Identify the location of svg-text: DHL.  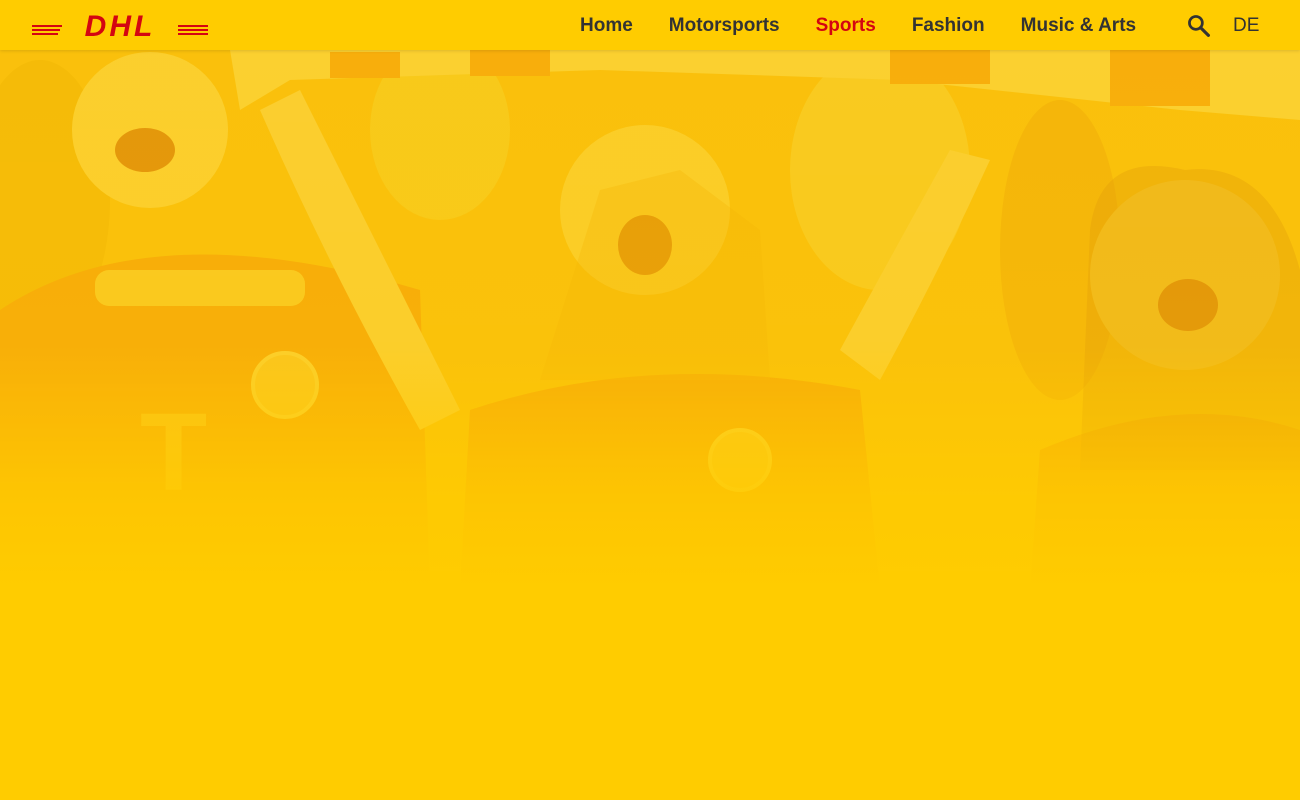
(120, 25).